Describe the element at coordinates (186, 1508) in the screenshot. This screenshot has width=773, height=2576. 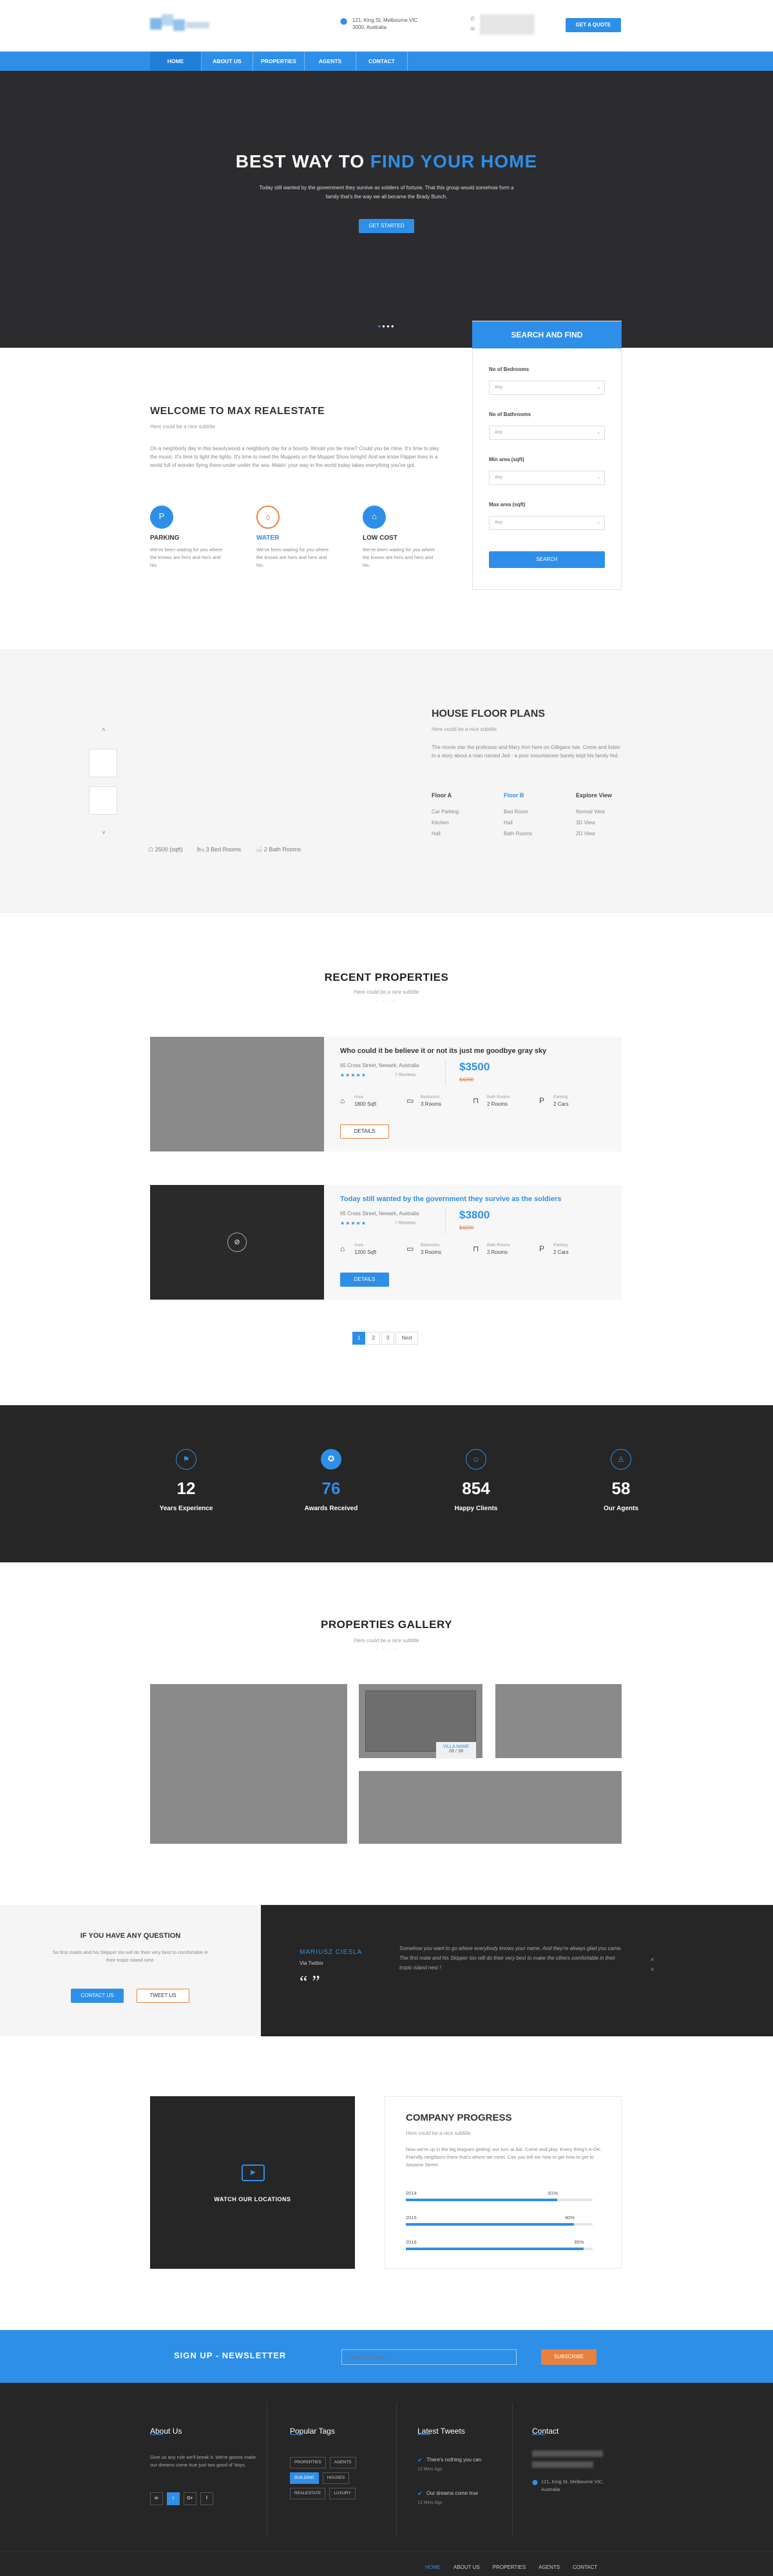
I see `counter-label: Years Experience` at that location.